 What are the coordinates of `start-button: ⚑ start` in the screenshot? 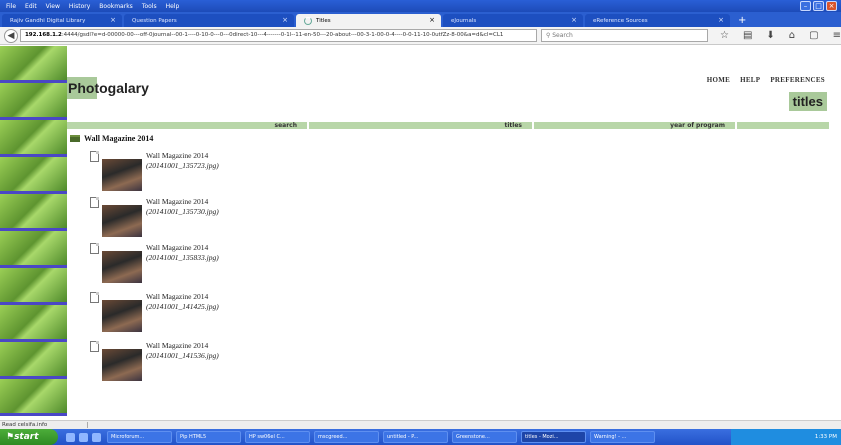 It's located at (29, 437).